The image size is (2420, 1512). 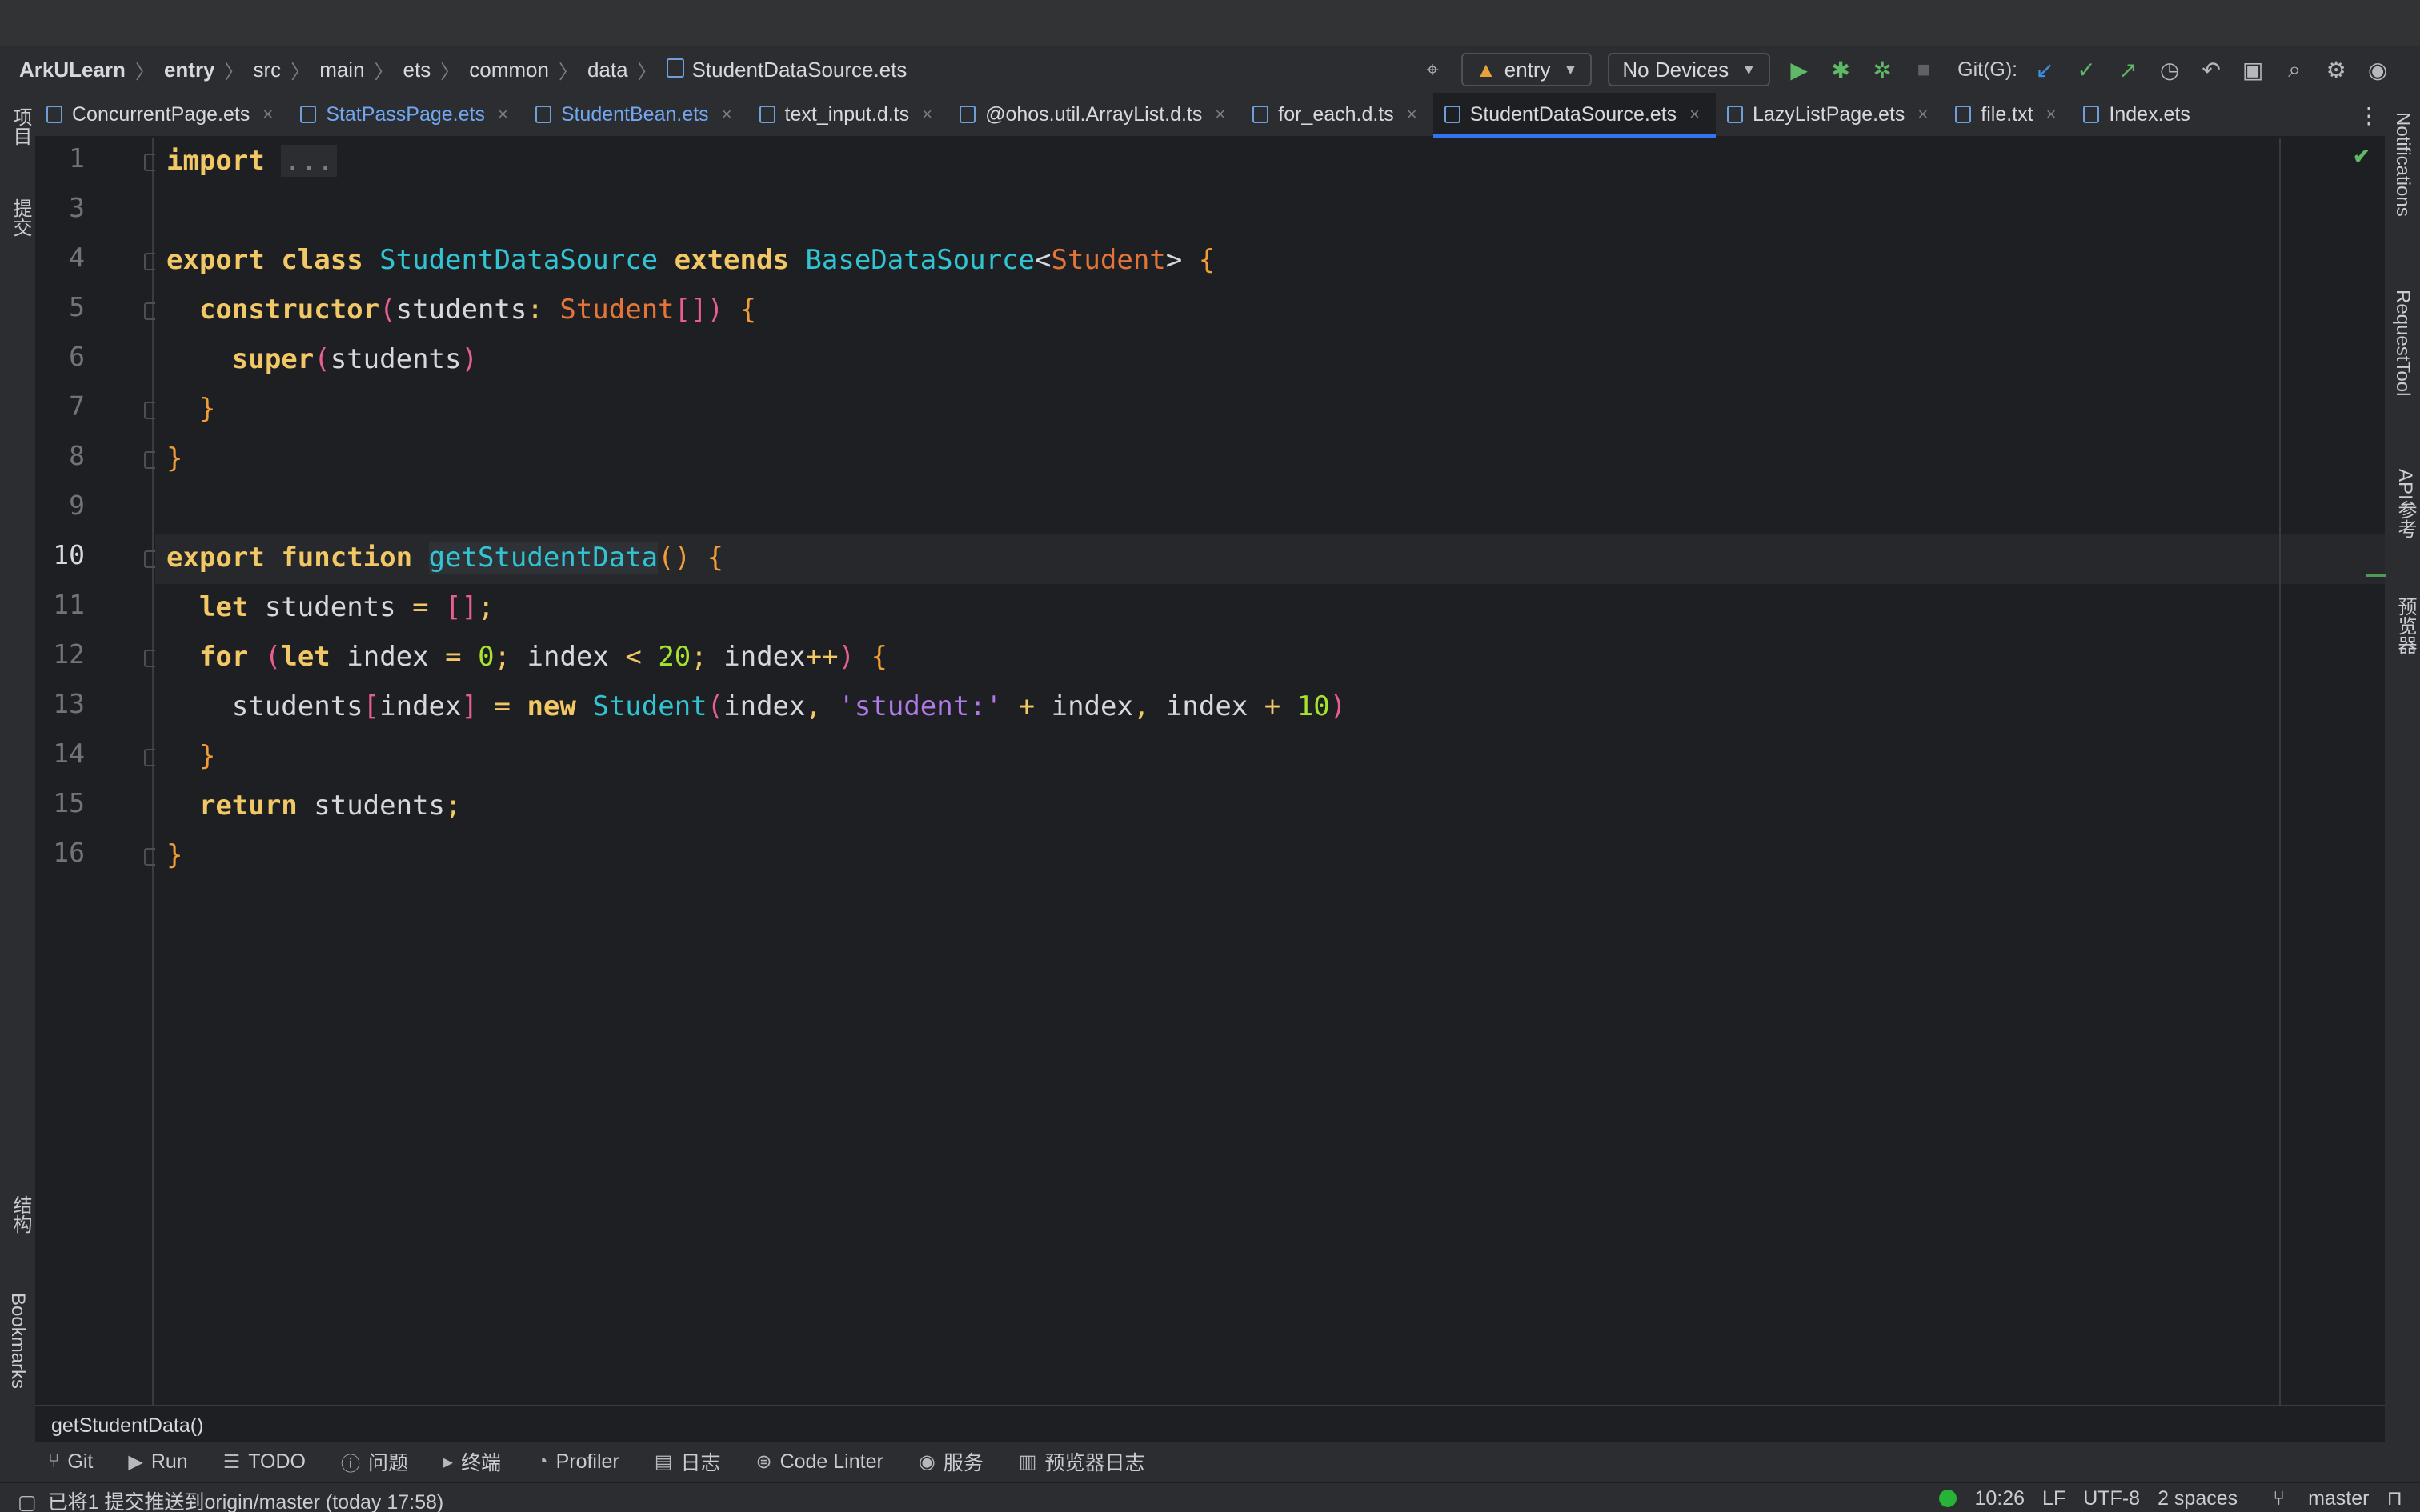 I want to click on list-icon: ☰, so click(x=231, y=1461).